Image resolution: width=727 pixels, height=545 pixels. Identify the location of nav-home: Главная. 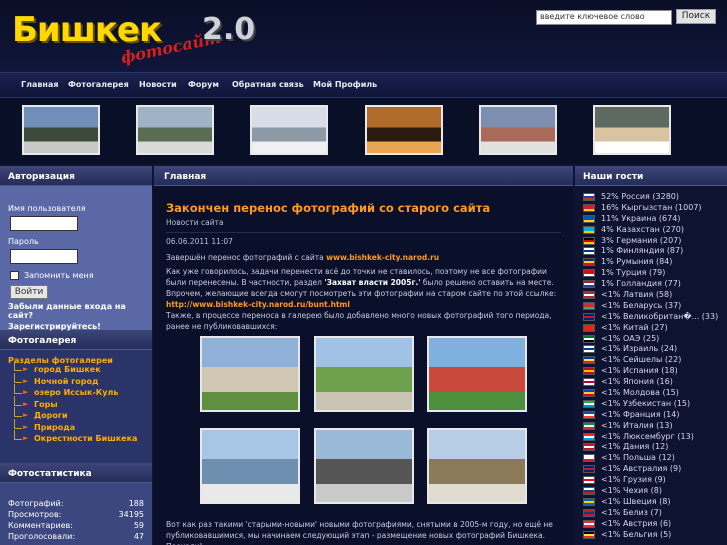
(39, 84).